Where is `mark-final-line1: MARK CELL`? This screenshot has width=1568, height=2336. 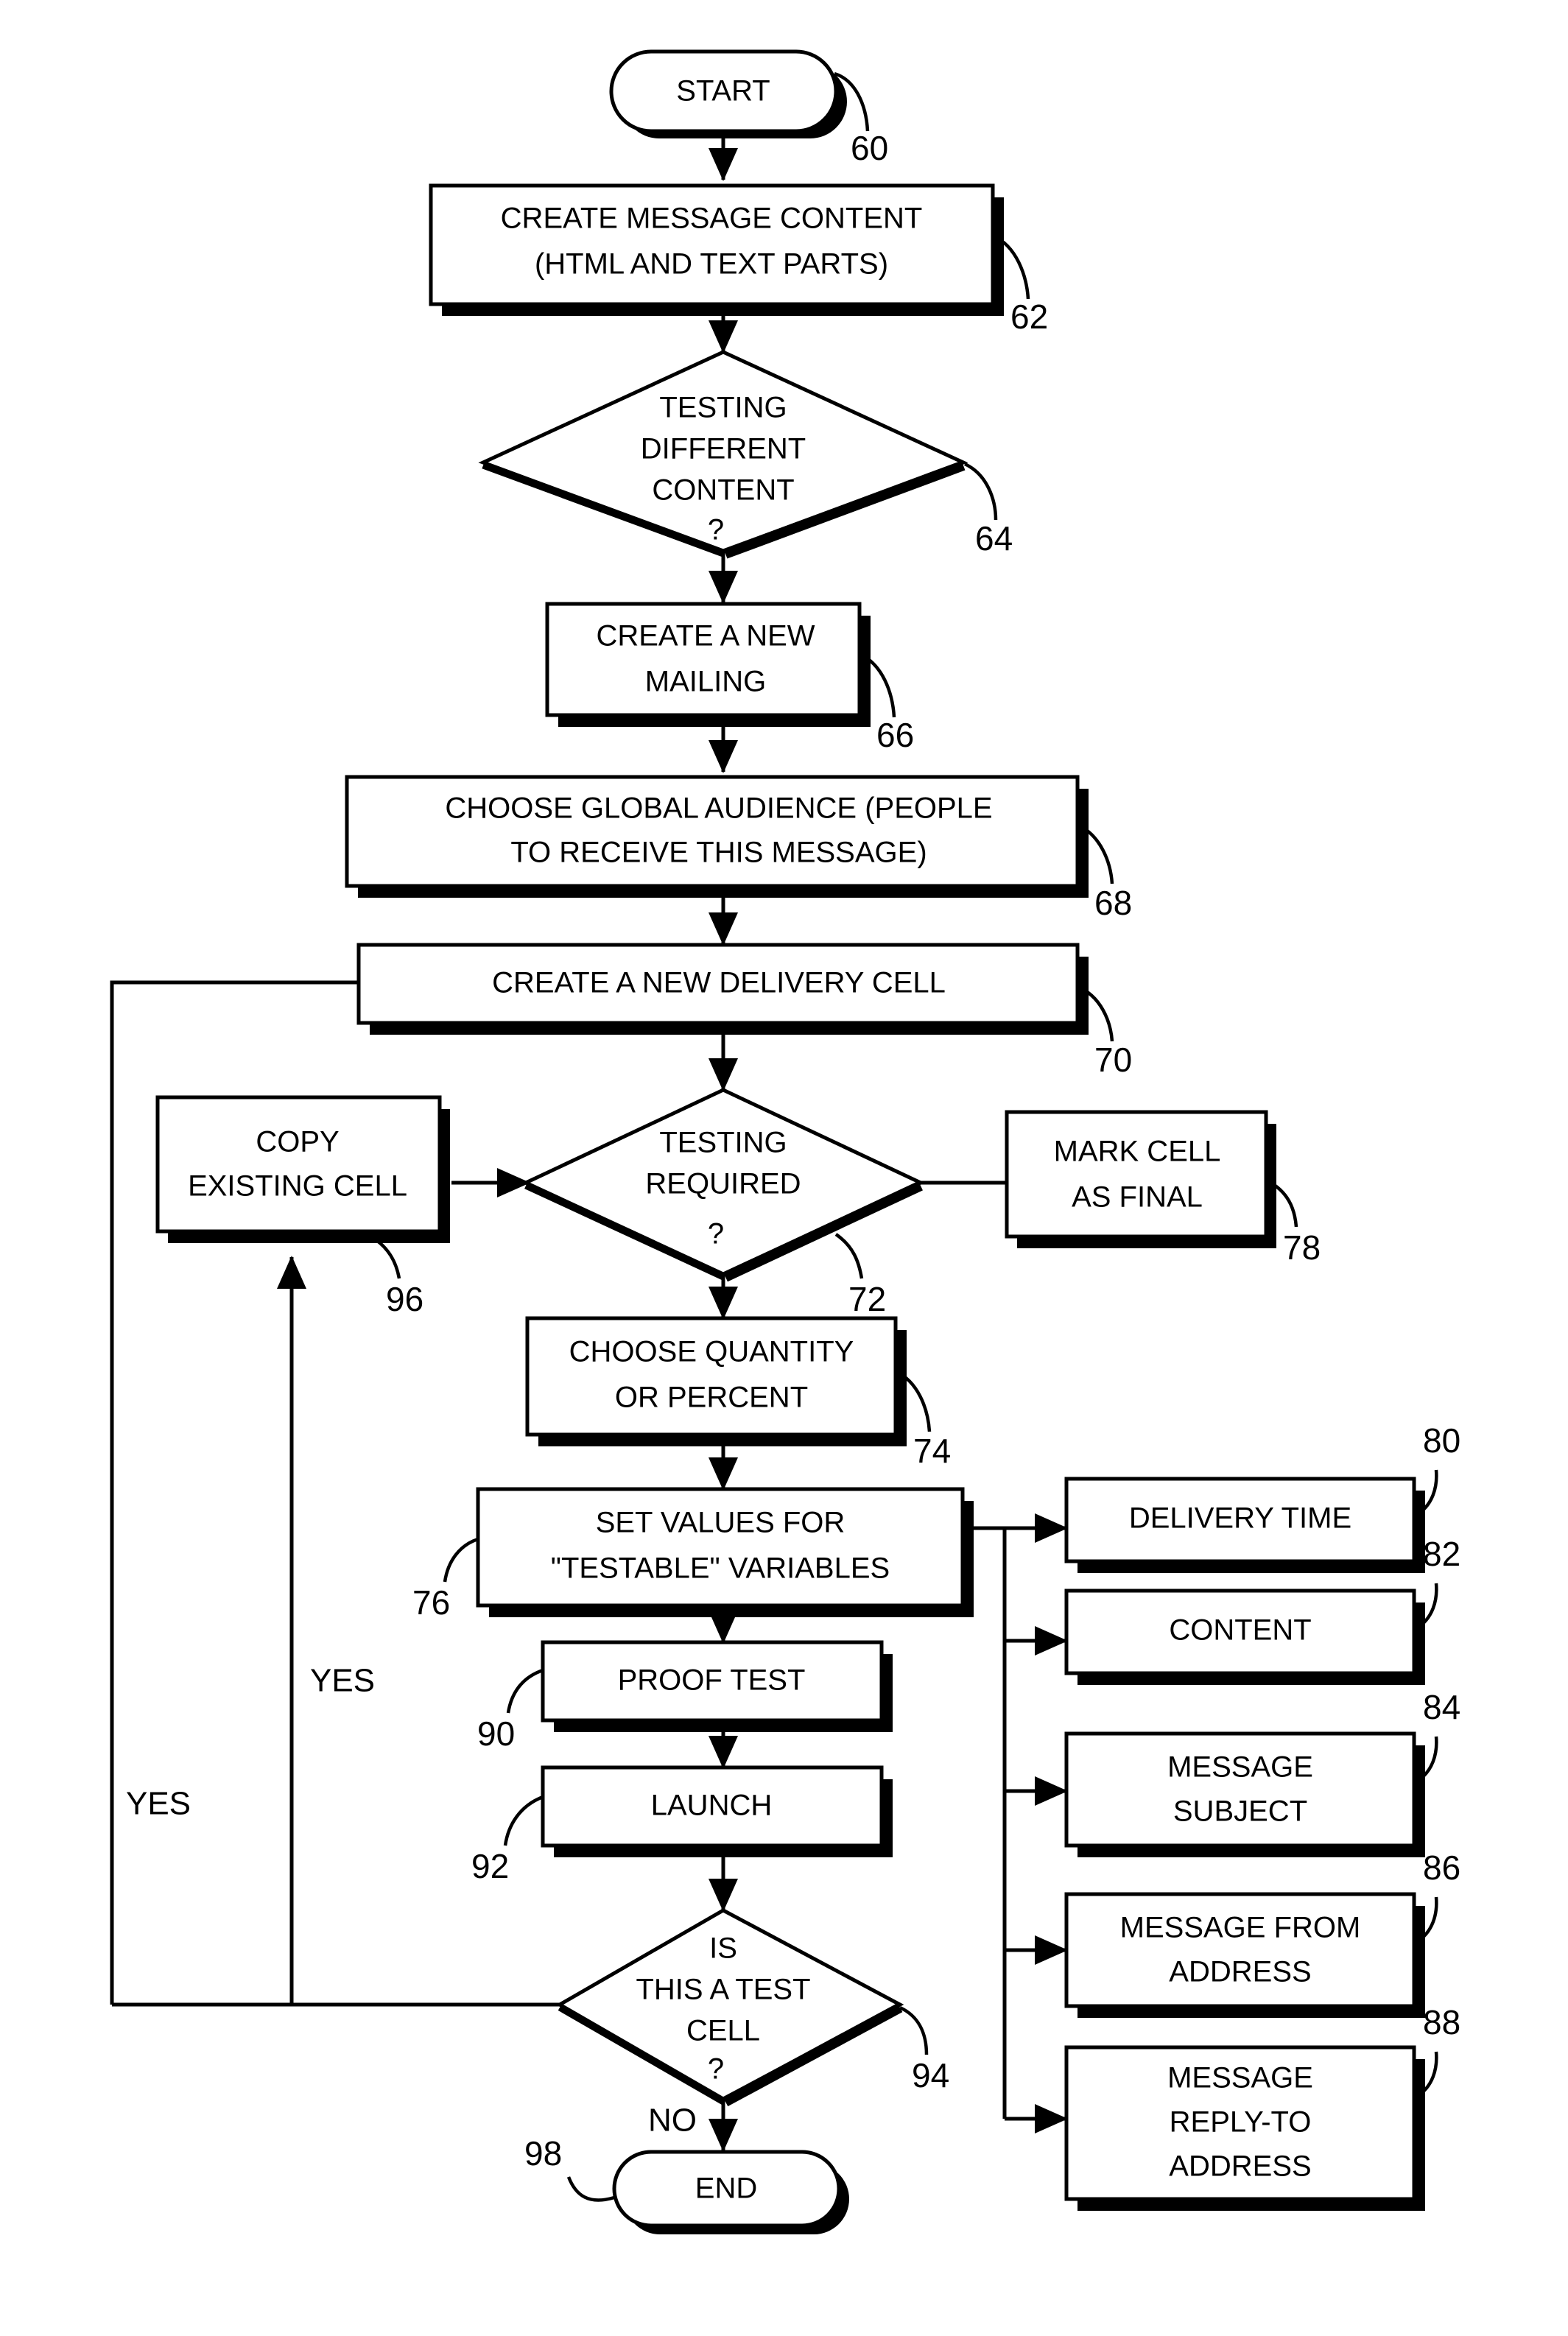 mark-final-line1: MARK CELL is located at coordinates (1137, 1152).